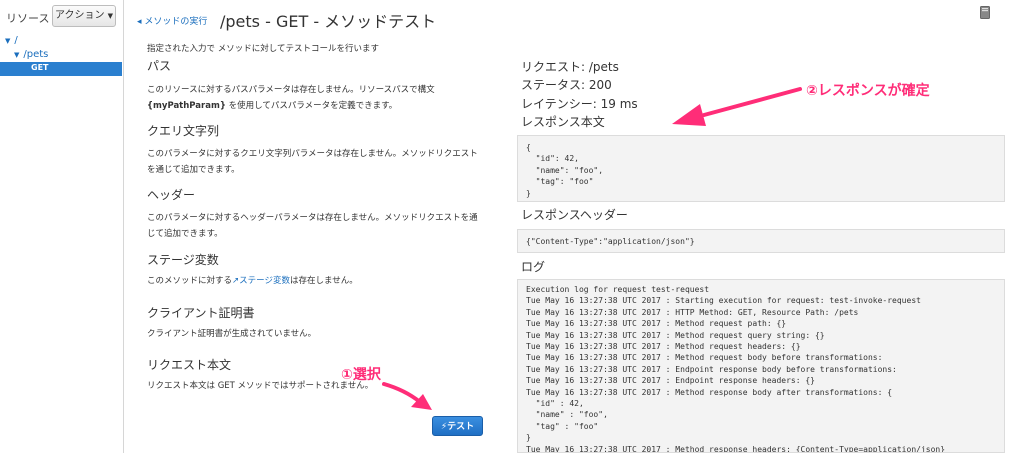 The width and height of the screenshot is (1024, 453). Describe the element at coordinates (752, 102) in the screenshot. I see `arrow-to-response-body` at that location.